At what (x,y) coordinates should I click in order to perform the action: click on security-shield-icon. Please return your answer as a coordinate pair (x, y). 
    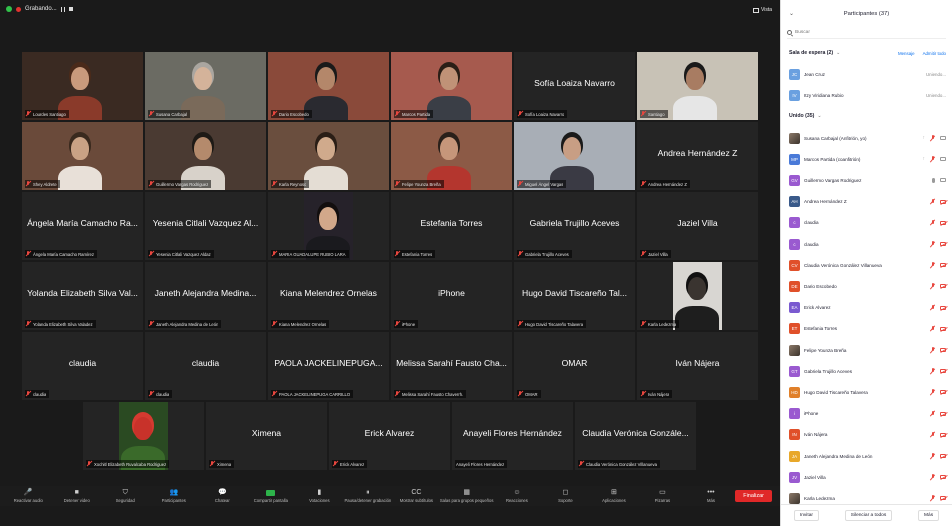
    Looking at the image, I should click on (9, 9).